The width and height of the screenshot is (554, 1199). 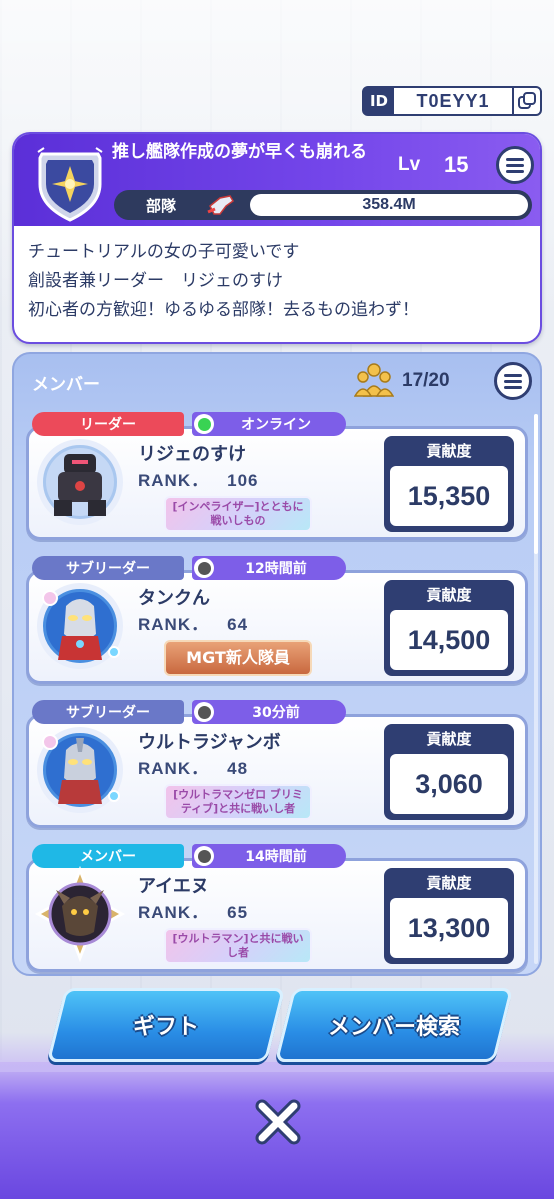 I want to click on team-header: 推し艦隊作成の夢が早くも崩れる Lv 15 部隊 358.4M, so click(x=277, y=180).